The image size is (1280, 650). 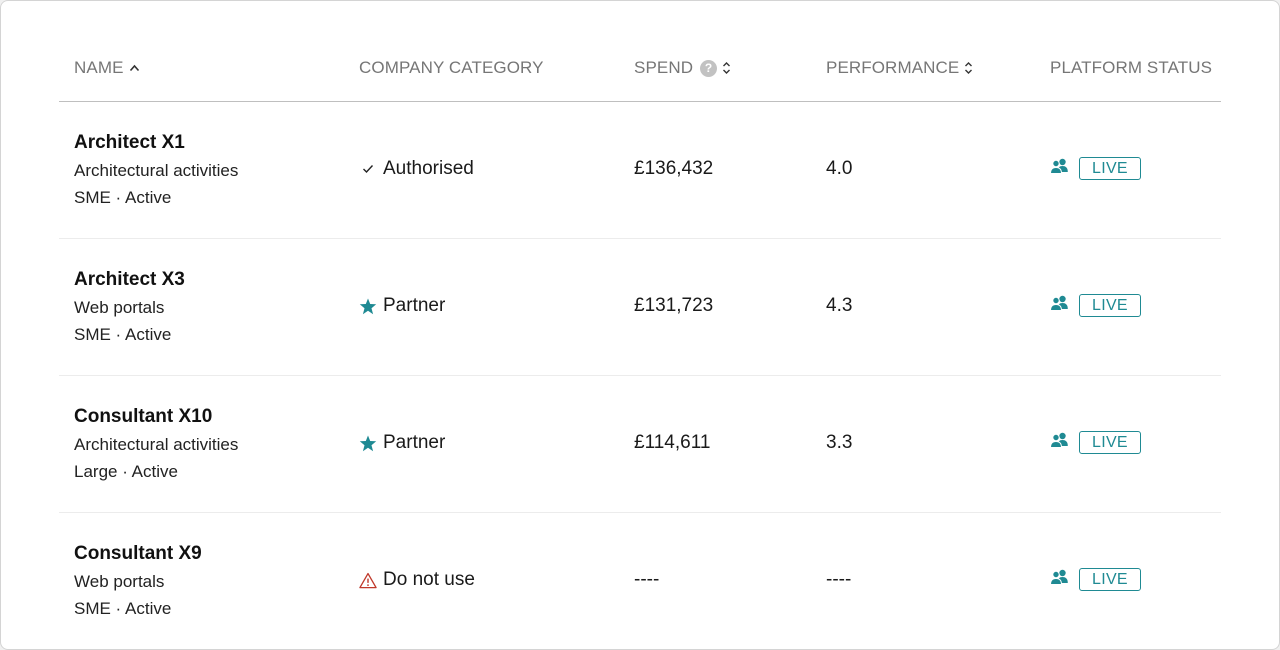 What do you see at coordinates (126, 471) in the screenshot?
I see `supplier-meta: Large · Active` at bounding box center [126, 471].